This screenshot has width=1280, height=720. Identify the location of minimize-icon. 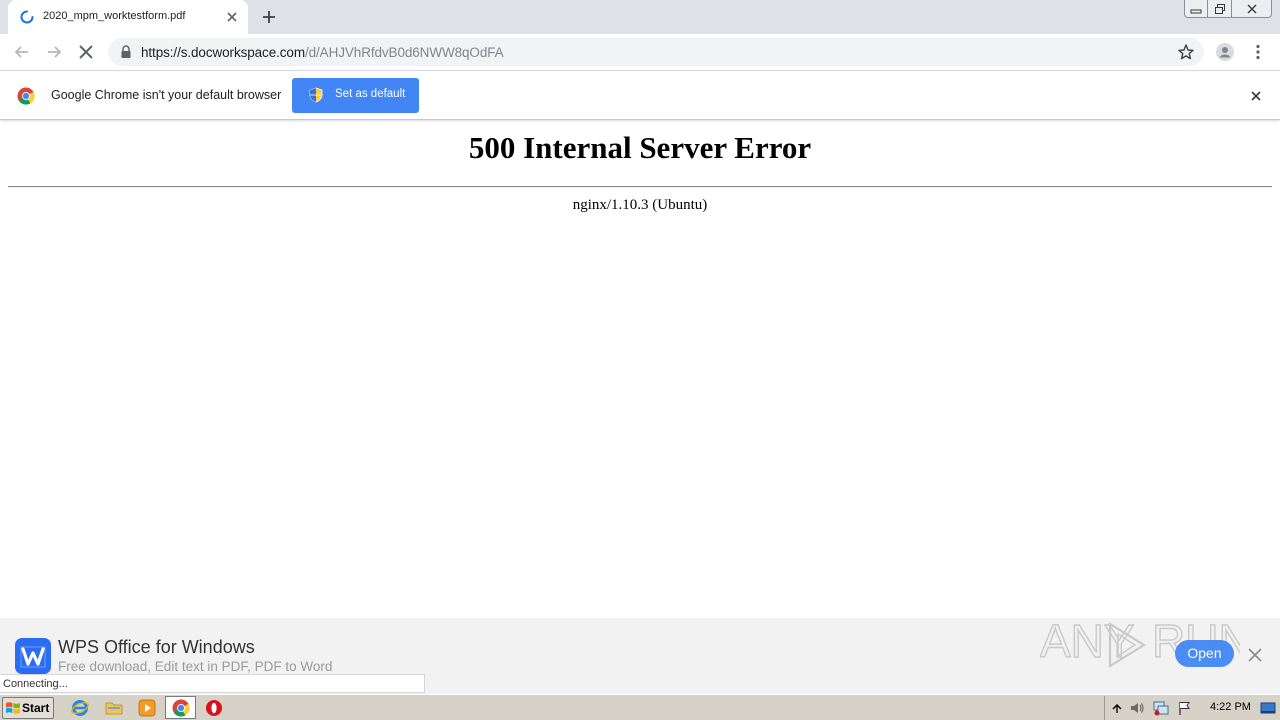
(1196, 11).